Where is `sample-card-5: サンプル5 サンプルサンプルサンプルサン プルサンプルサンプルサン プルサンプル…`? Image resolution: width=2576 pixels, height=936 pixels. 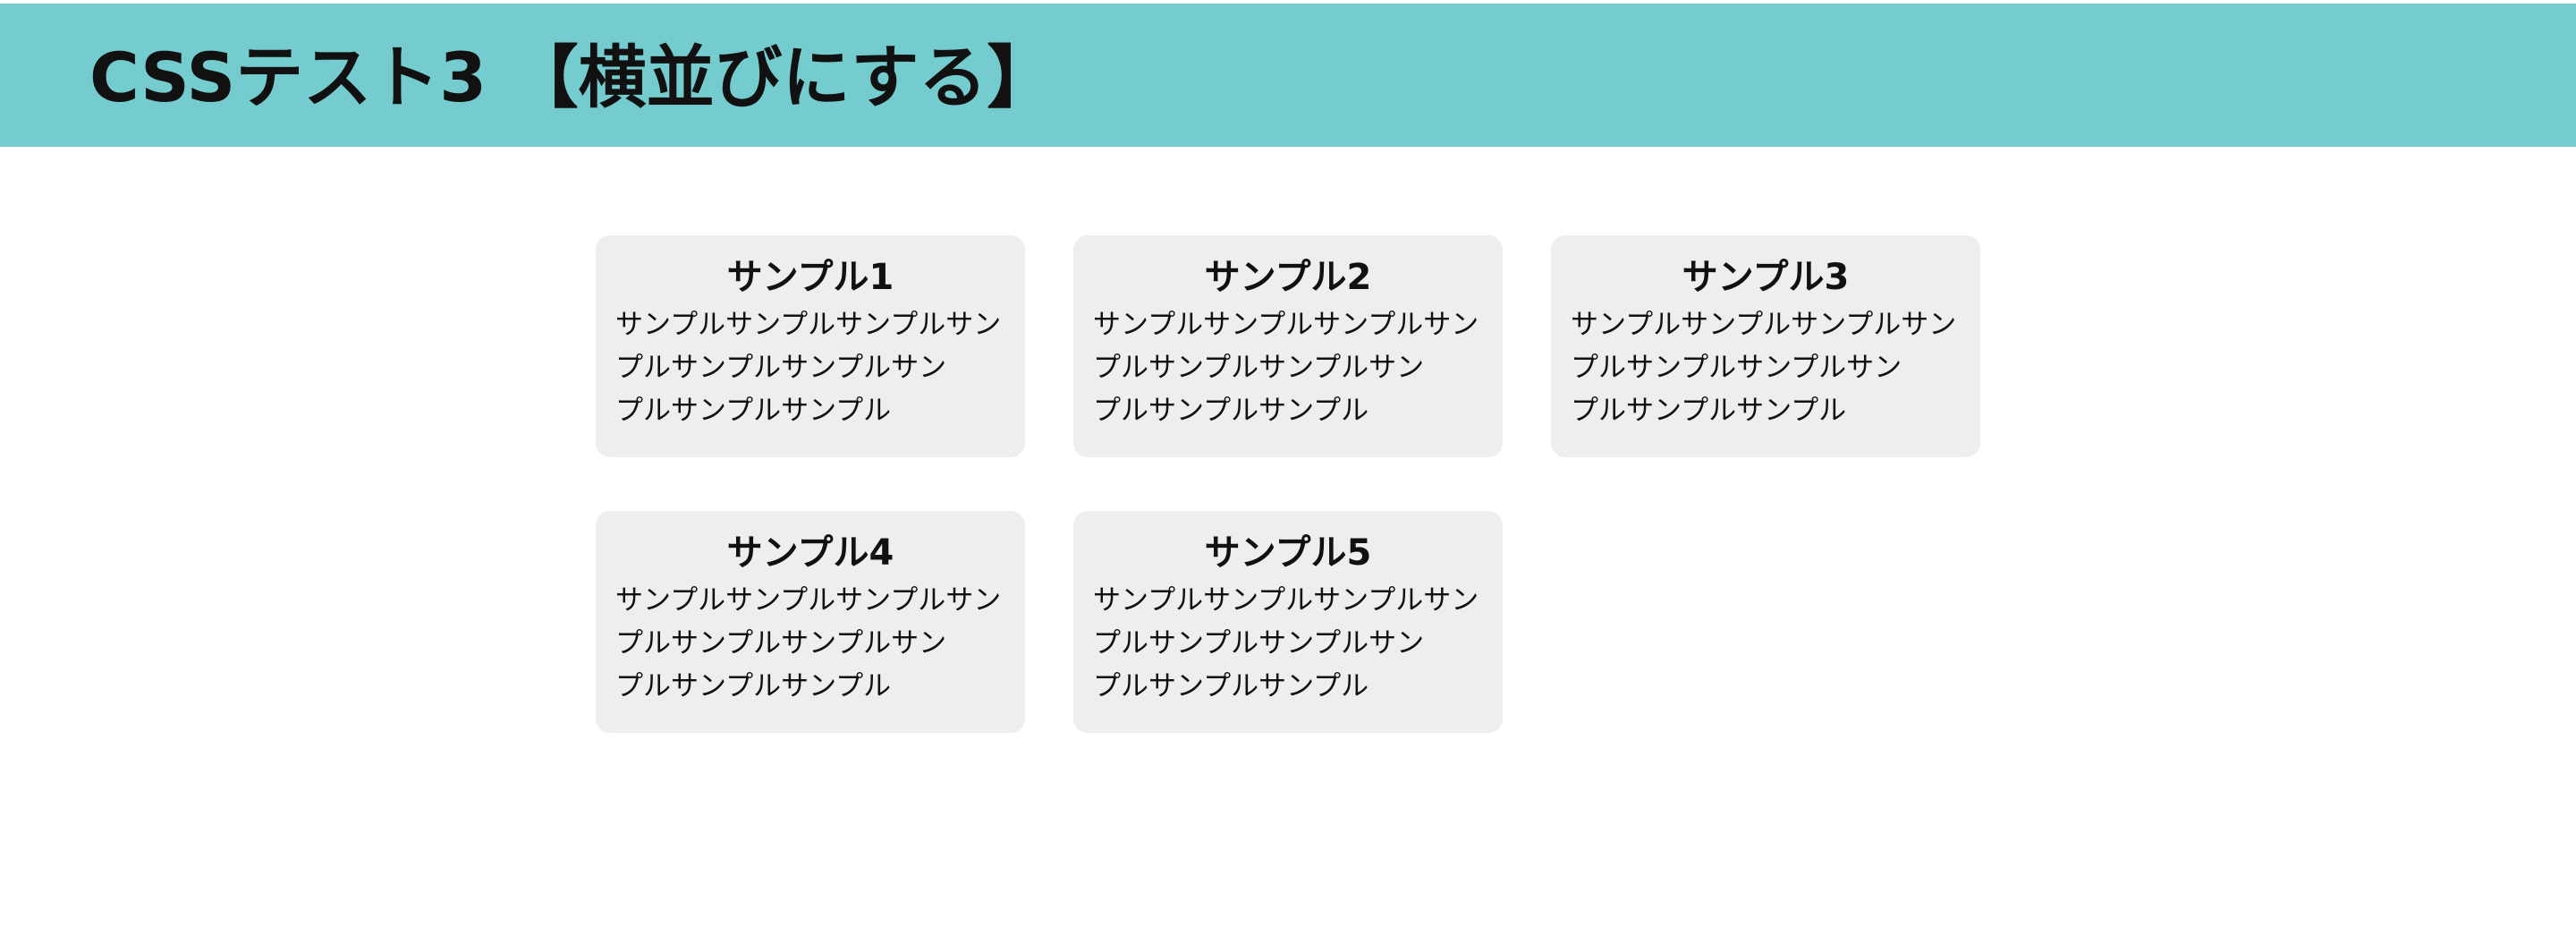 sample-card-5: サンプル5 サンプルサンプルサンプルサン プルサンプルサンプルサン プルサンプル… is located at coordinates (1288, 622).